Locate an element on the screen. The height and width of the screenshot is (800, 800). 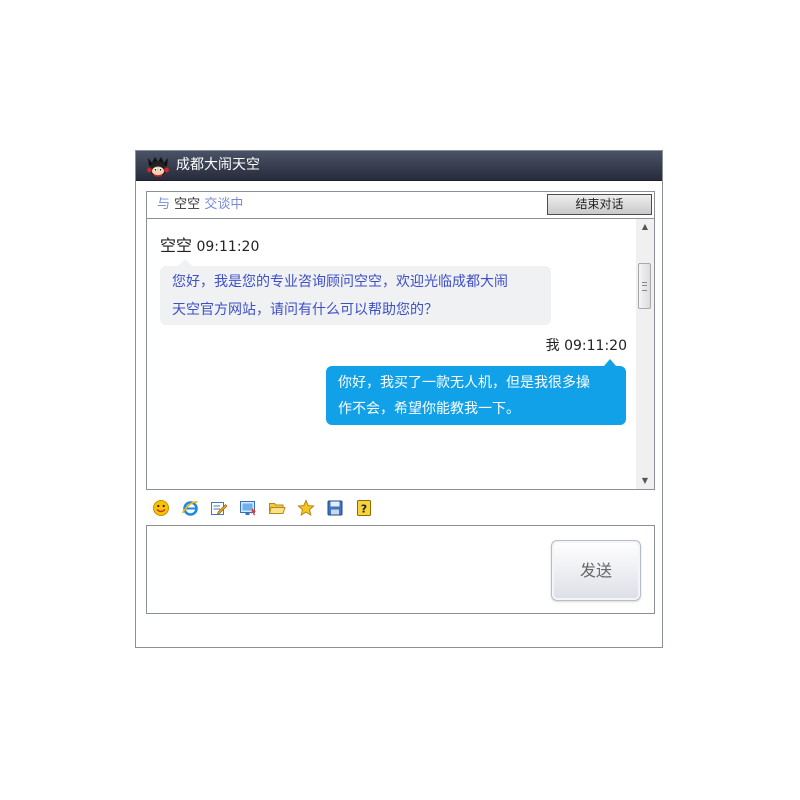
chat-status-prefix: 与 is located at coordinates (164, 204).